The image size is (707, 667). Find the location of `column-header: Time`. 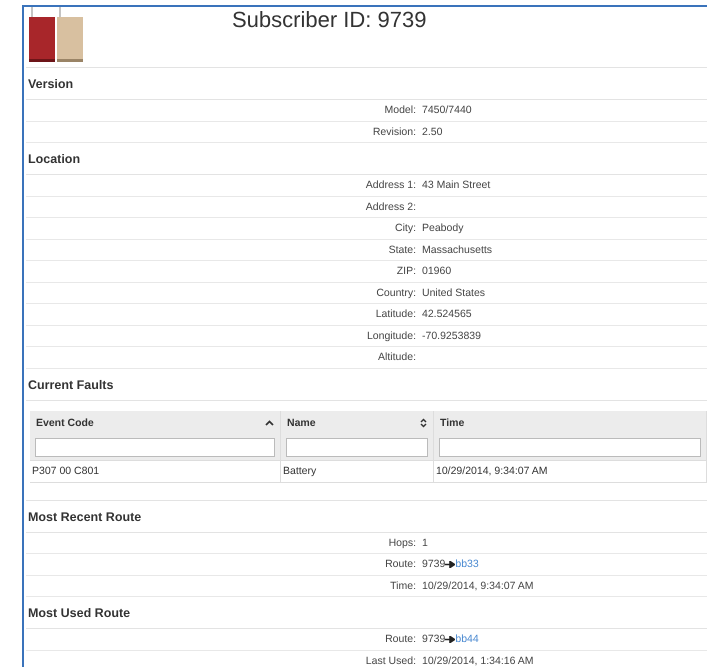

column-header: Time is located at coordinates (570, 422).